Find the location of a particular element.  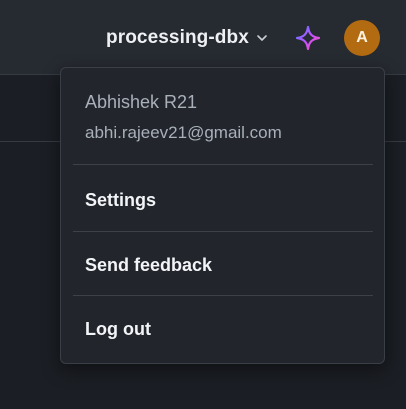

workspace-name: processing-dbx is located at coordinates (177, 37).